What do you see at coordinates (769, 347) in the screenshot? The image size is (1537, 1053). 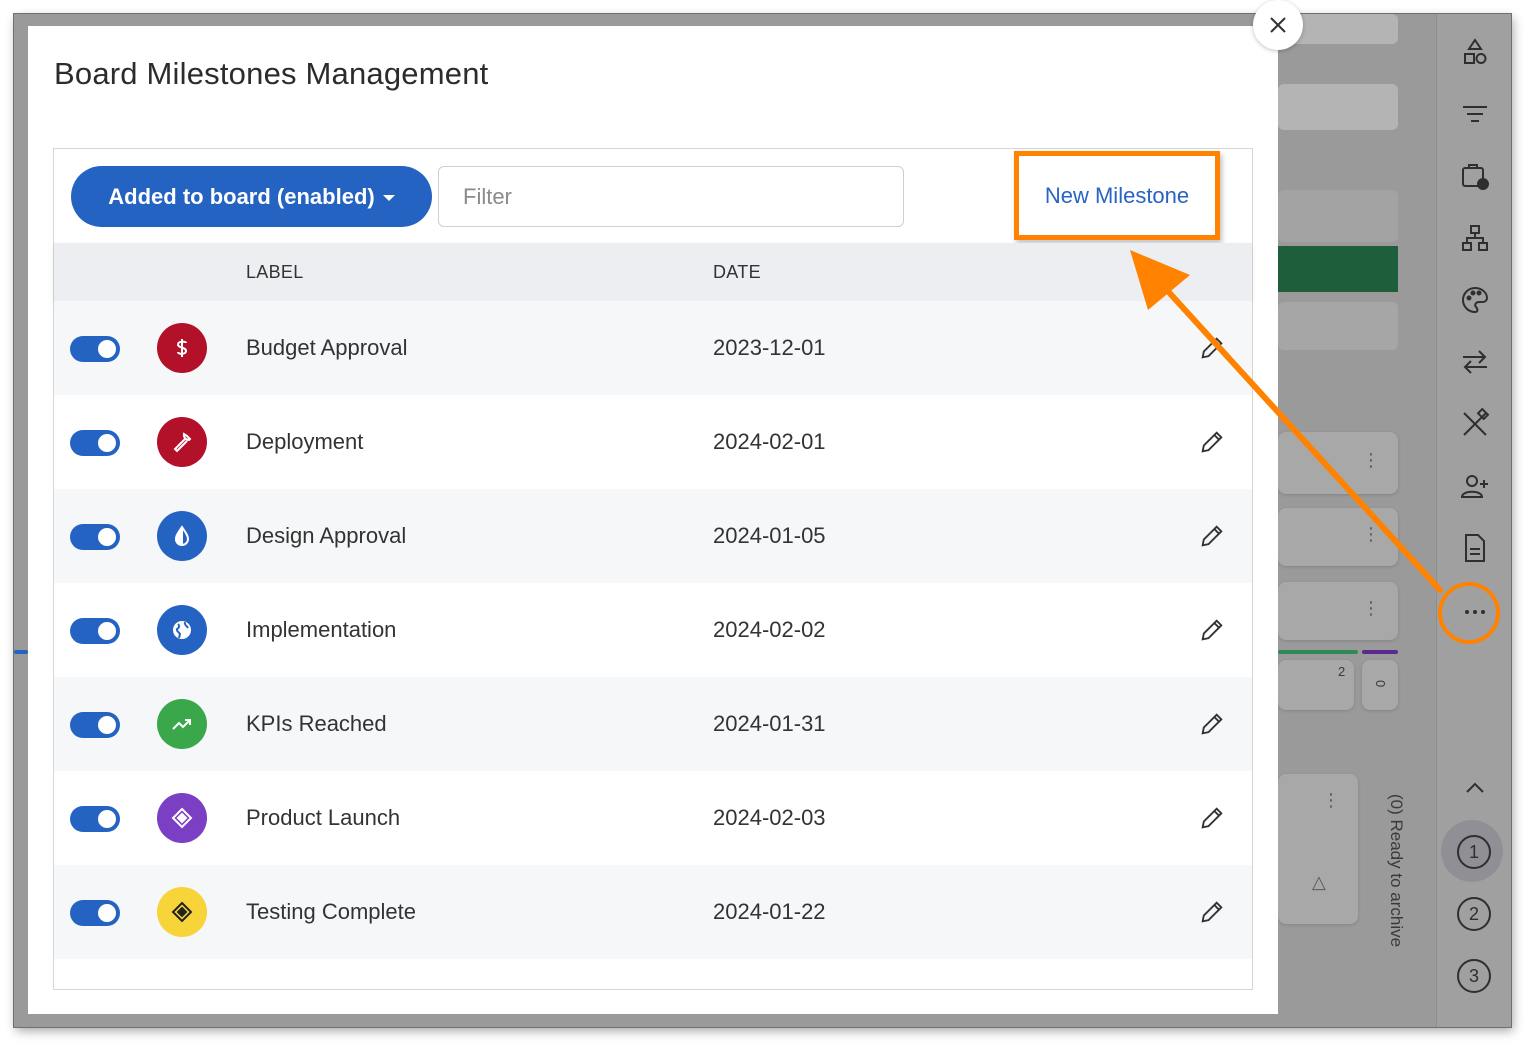 I see `milestone-date: 2023-12-01` at bounding box center [769, 347].